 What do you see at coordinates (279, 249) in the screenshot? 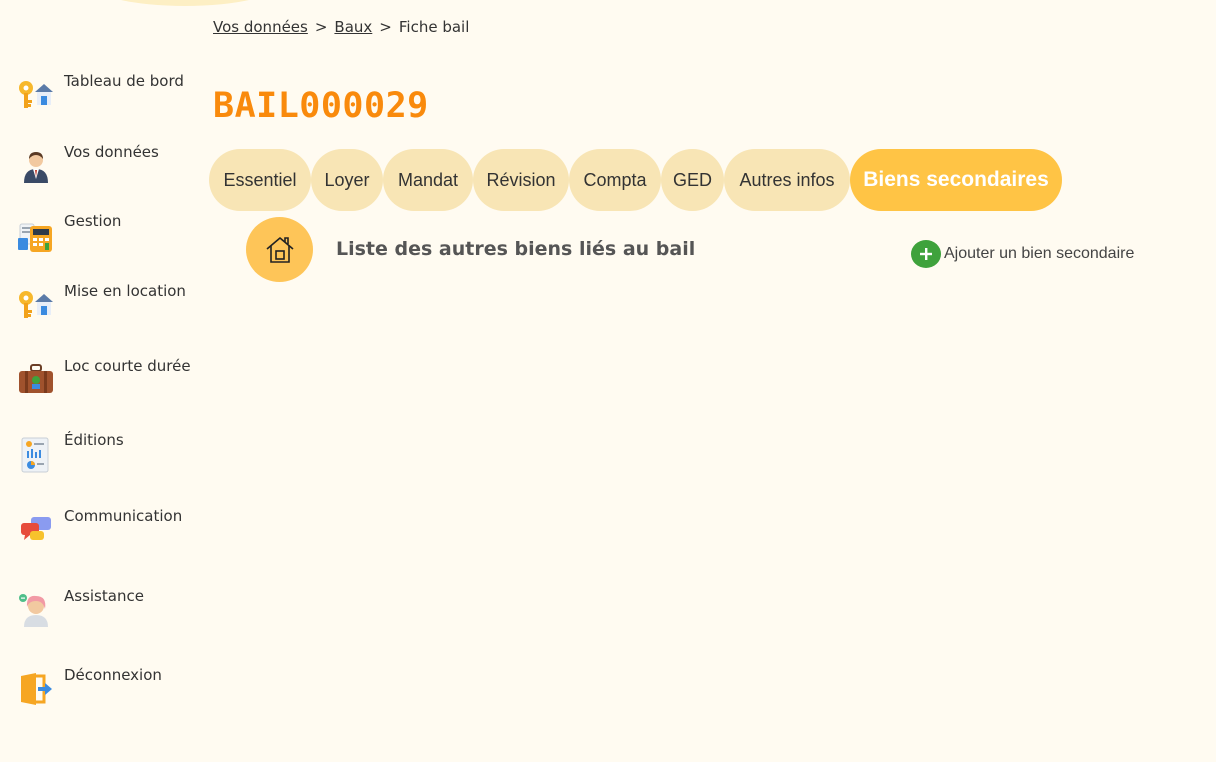
I see `house-icon` at bounding box center [279, 249].